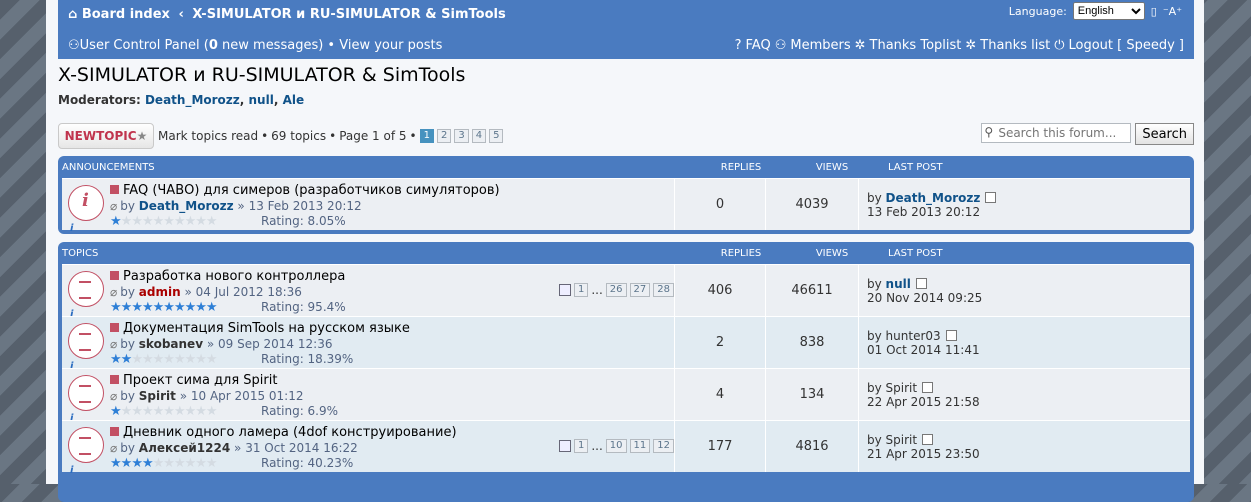  What do you see at coordinates (126, 14) in the screenshot?
I see `breadcrumb-board-index: Board index` at bounding box center [126, 14].